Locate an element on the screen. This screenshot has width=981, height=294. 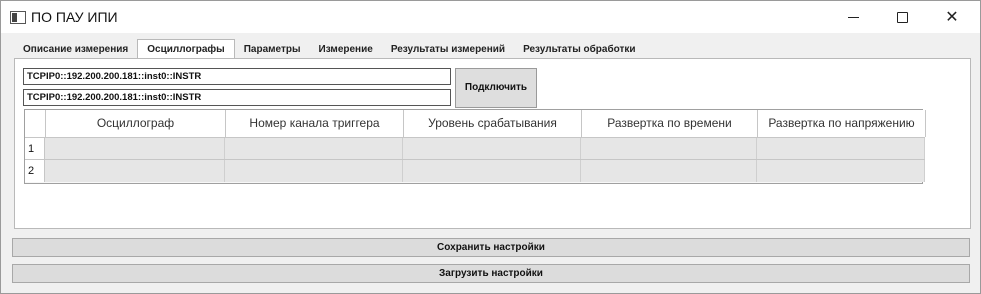
tab-measurement-description: Описание измерения is located at coordinates (75, 49).